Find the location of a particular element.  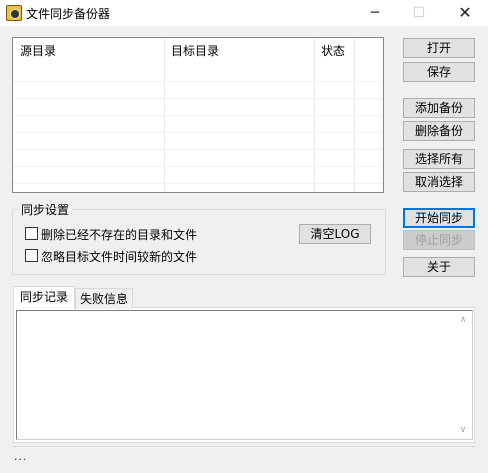

sync-settings-label: 同步设置 is located at coordinates (45, 209).